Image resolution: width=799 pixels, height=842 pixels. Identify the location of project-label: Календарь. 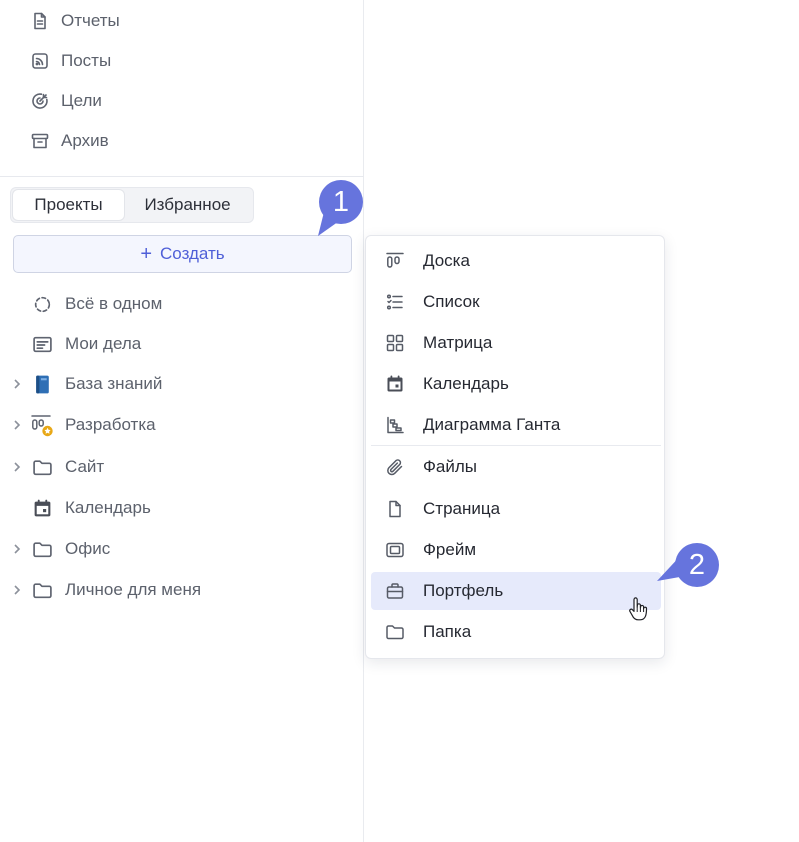
(108, 507).